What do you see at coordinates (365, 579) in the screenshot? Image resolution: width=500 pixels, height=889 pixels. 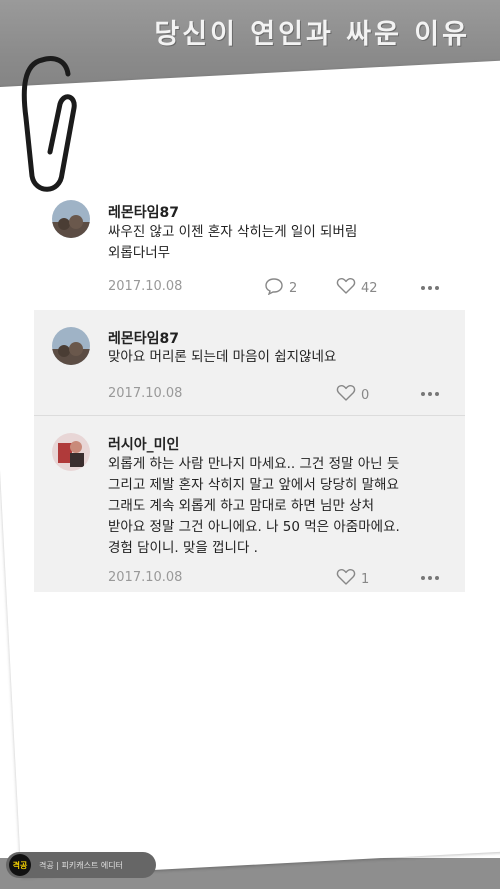 I see `like-count: 1` at bounding box center [365, 579].